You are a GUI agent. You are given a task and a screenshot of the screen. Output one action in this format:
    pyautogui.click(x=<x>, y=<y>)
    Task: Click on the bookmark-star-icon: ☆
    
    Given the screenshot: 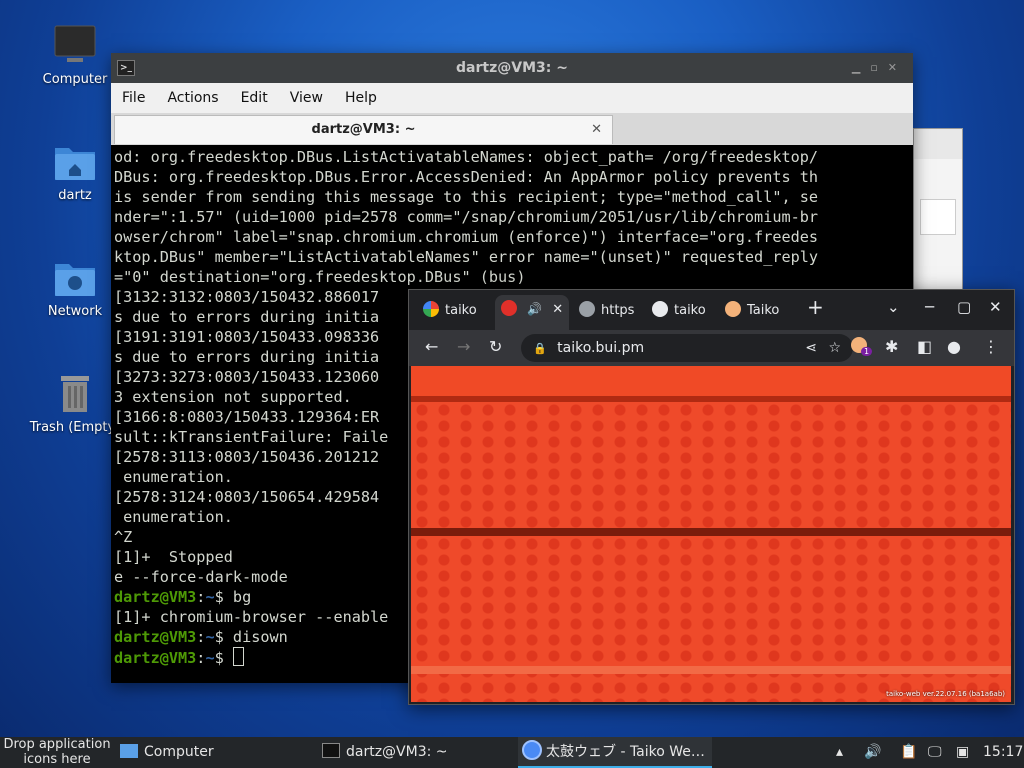 What is the action you would take?
    pyautogui.click(x=834, y=348)
    